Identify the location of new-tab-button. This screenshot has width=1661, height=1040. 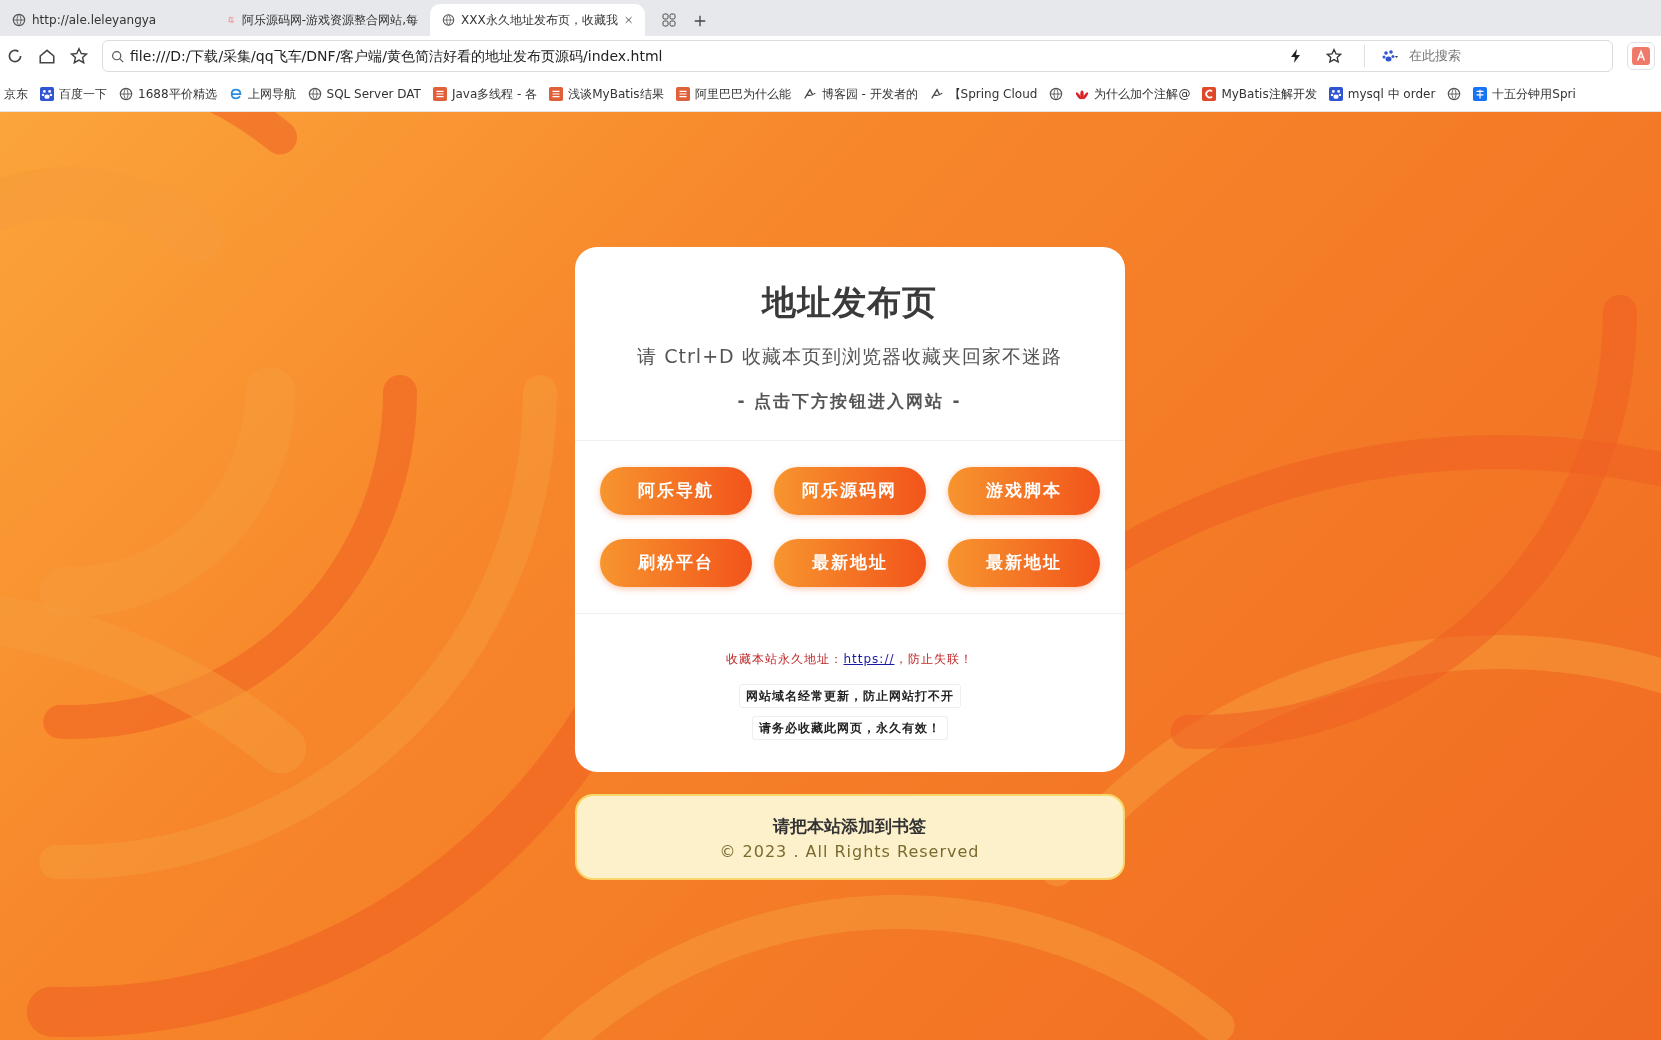
(700, 21).